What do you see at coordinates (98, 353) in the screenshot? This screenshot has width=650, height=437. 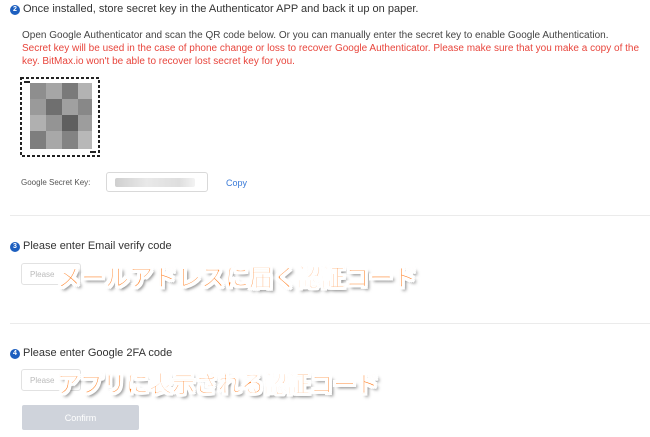 I see `step-4-title: Please enter Google 2FA code` at bounding box center [98, 353].